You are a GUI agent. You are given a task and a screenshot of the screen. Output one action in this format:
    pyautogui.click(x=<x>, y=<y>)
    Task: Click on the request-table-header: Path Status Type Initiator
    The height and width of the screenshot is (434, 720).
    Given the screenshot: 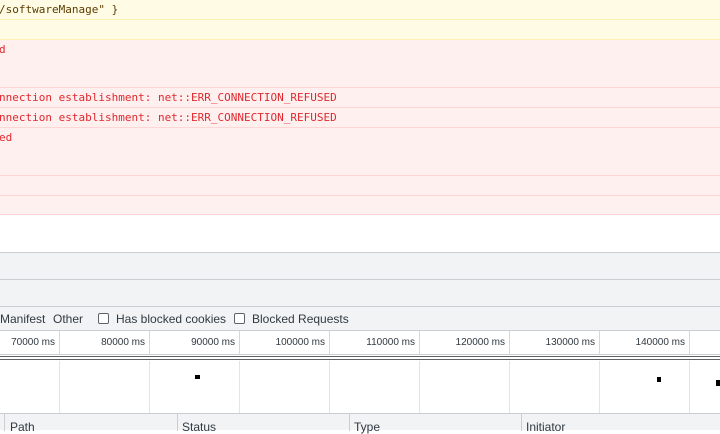 What is the action you would take?
    pyautogui.click(x=360, y=423)
    